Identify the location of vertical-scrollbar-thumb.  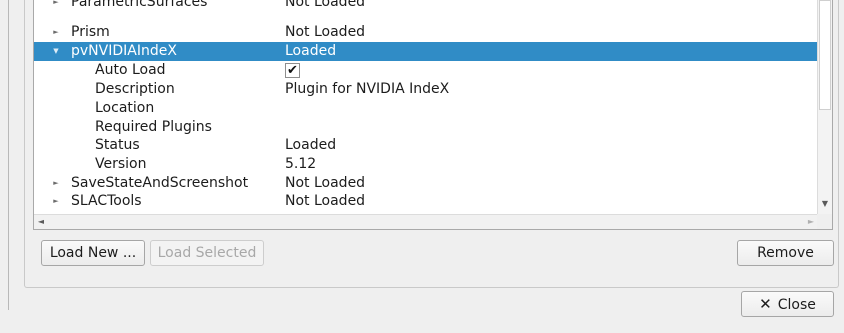
(825, 55).